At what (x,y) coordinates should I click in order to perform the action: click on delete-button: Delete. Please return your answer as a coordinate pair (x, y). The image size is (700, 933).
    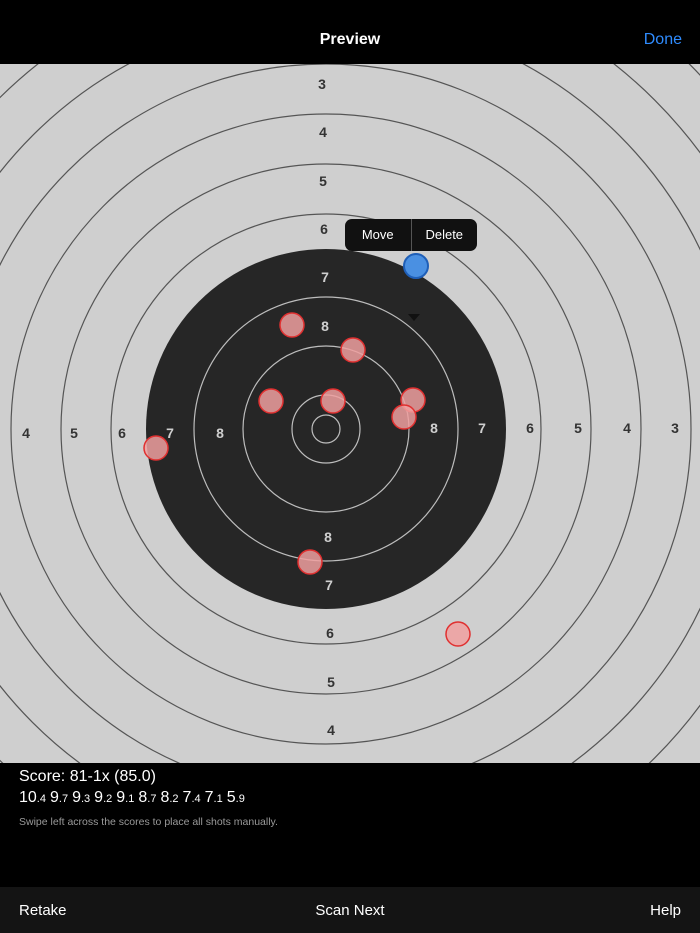
    Looking at the image, I should click on (444, 235).